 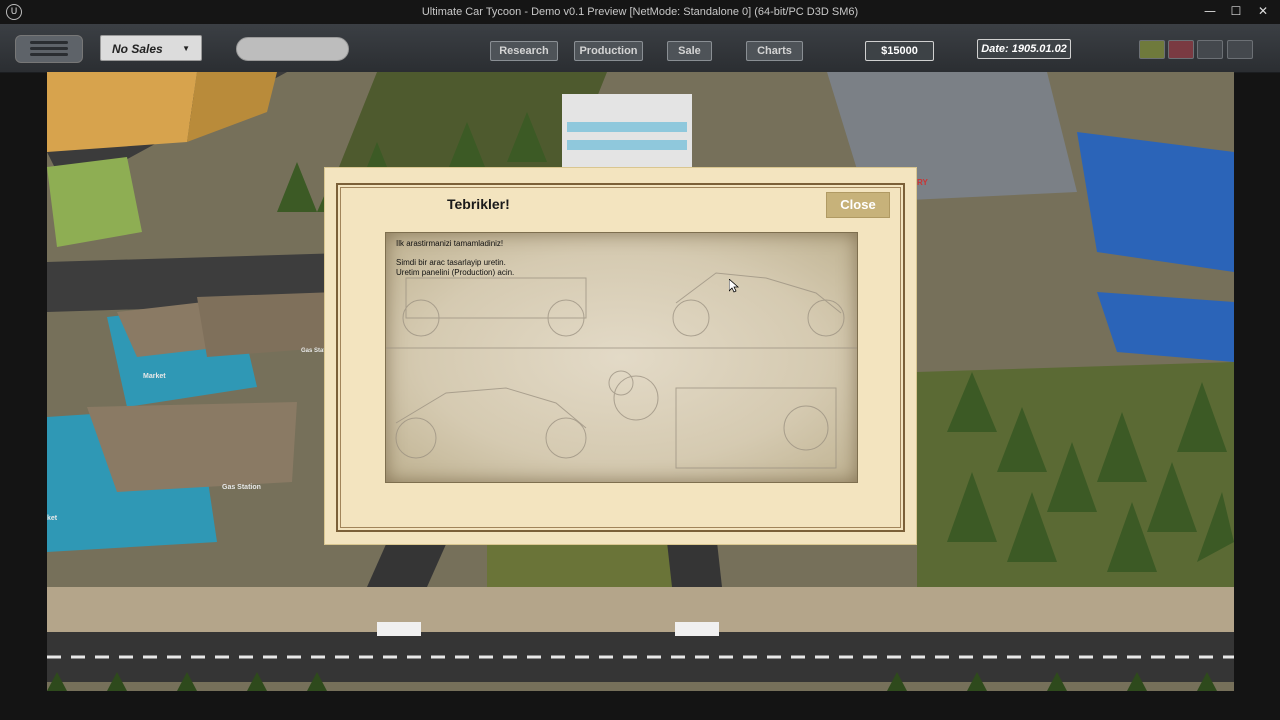 What do you see at coordinates (1024, 49) in the screenshot?
I see `date-display: Date: 1905.01.02` at bounding box center [1024, 49].